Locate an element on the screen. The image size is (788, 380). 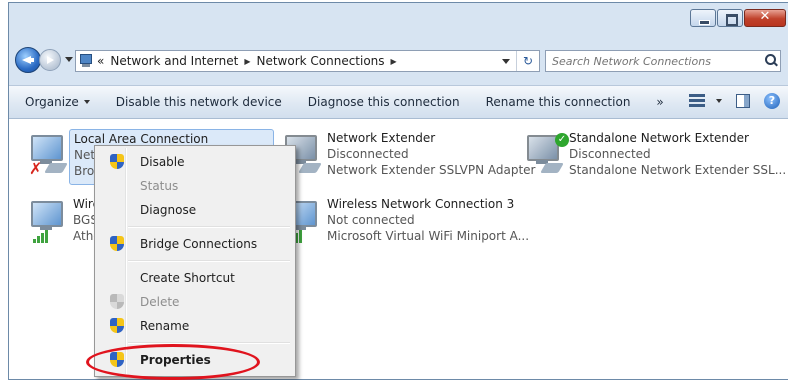
breadcrumb-overflow: « is located at coordinates (100, 61).